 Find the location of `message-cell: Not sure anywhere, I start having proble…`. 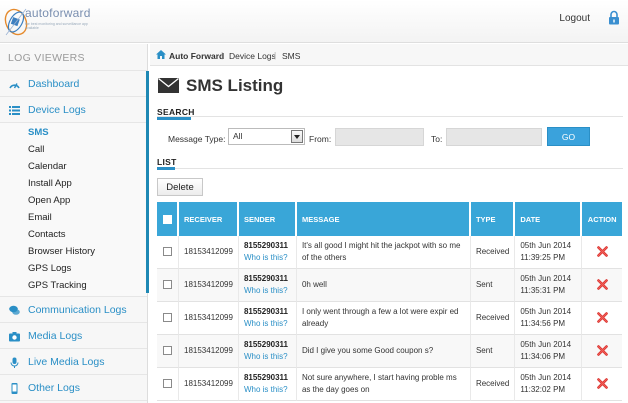

message-cell: Not sure anywhere, I start having proble… is located at coordinates (383, 384).